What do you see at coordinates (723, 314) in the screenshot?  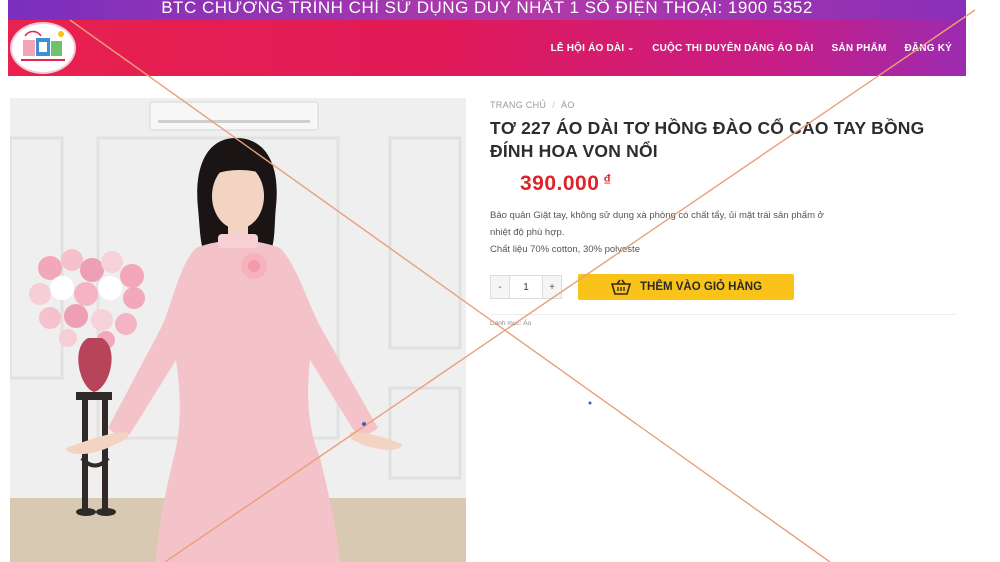 I see `divider` at bounding box center [723, 314].